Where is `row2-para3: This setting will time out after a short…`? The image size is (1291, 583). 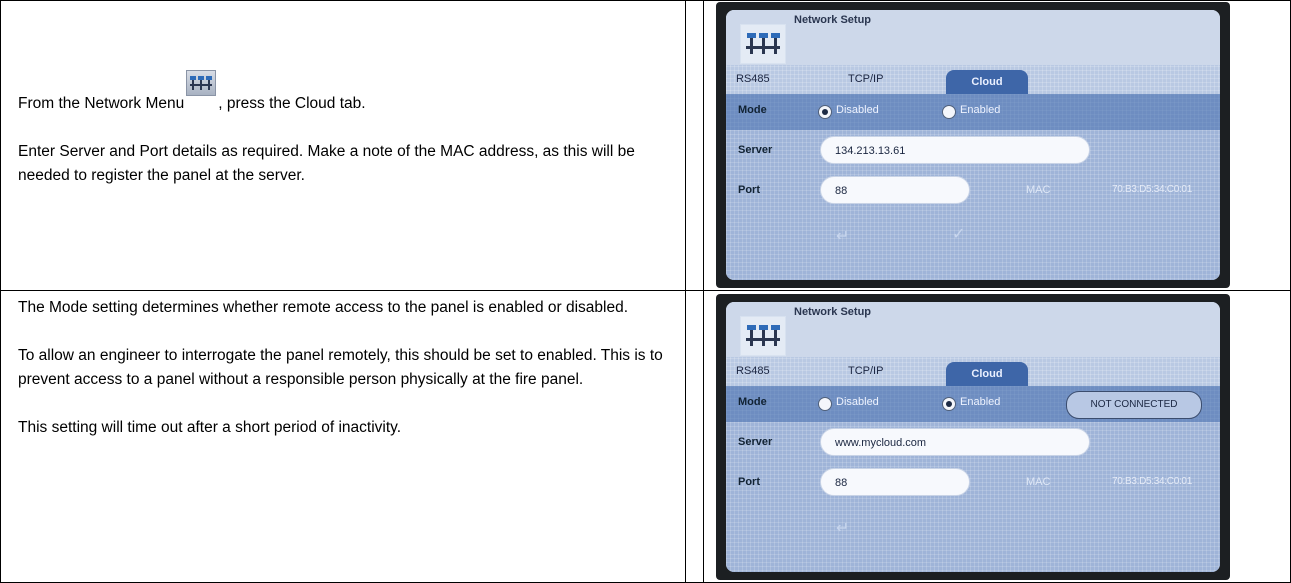 row2-para3: This setting will time out after a short… is located at coordinates (210, 427).